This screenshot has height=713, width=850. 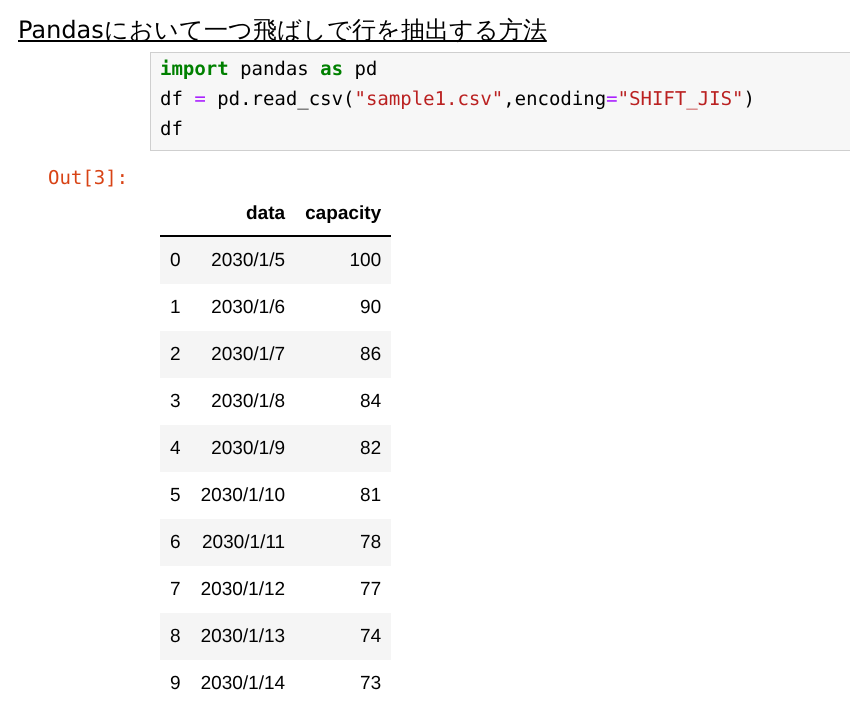 What do you see at coordinates (175, 448) in the screenshot?
I see `row-index: 4` at bounding box center [175, 448].